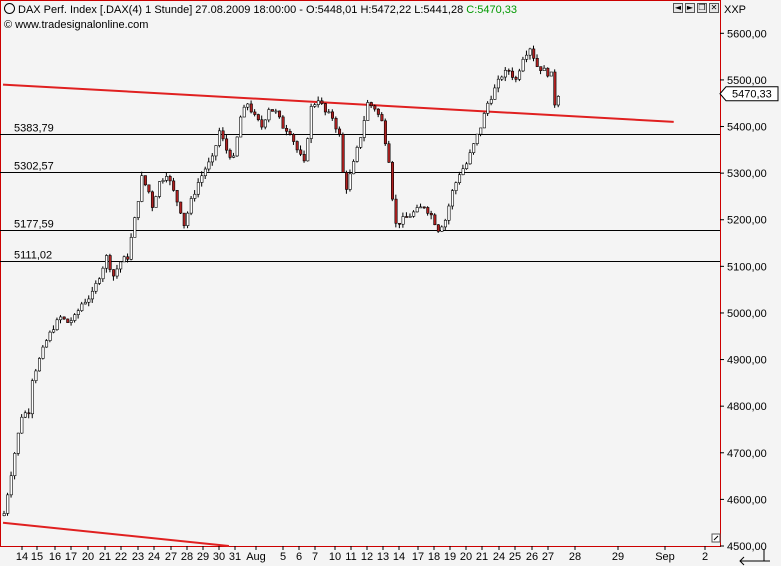 Image resolution: width=781 pixels, height=566 pixels. What do you see at coordinates (121, 557) in the screenshot?
I see `x-tick-label: 22` at bounding box center [121, 557].